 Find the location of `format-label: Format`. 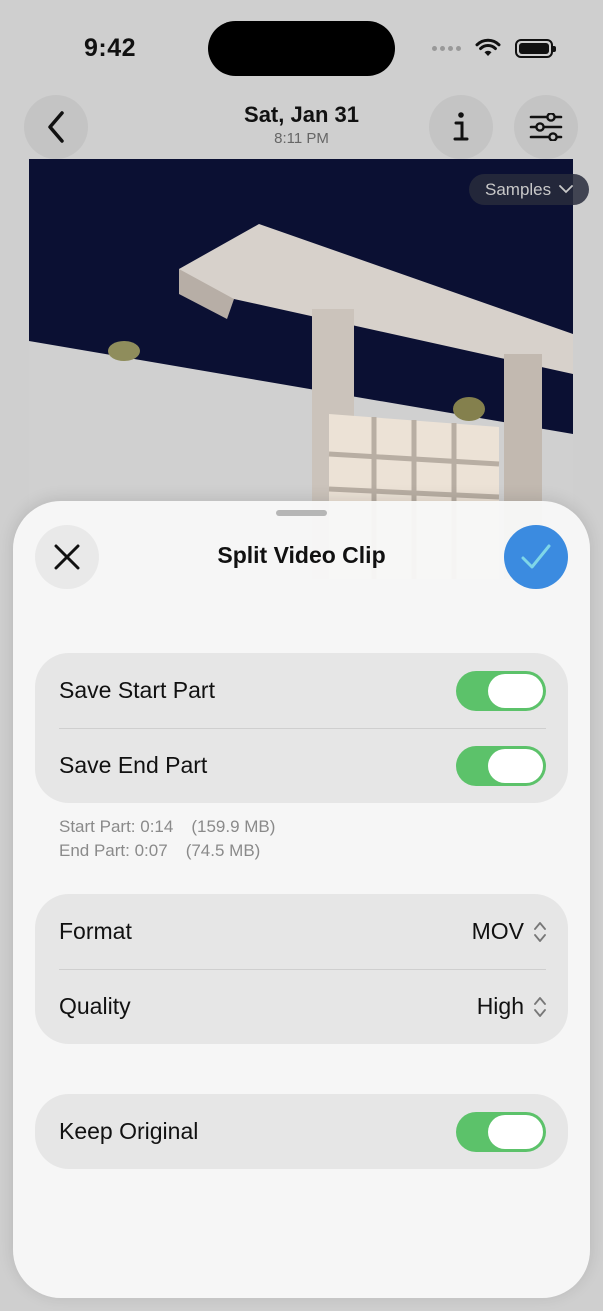

format-label: Format is located at coordinates (95, 931).